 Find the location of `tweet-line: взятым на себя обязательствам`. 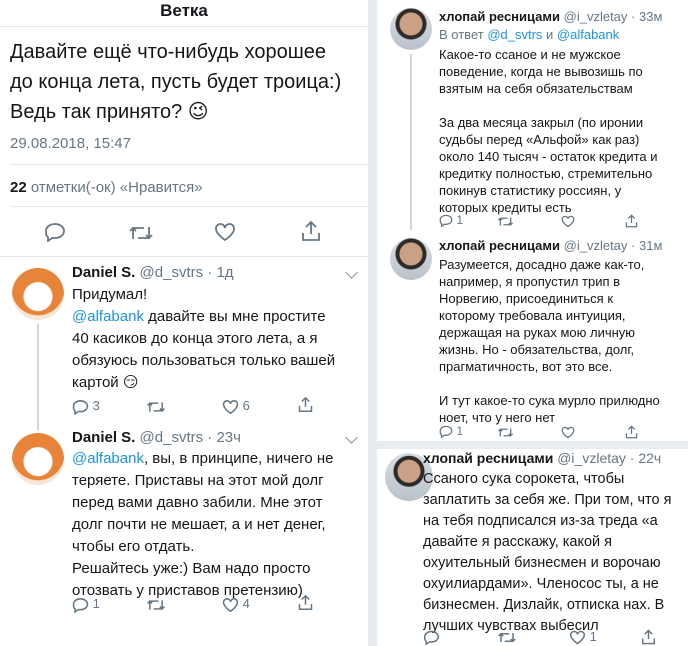

tweet-line: взятым на себя обязательствам is located at coordinates (536, 88).